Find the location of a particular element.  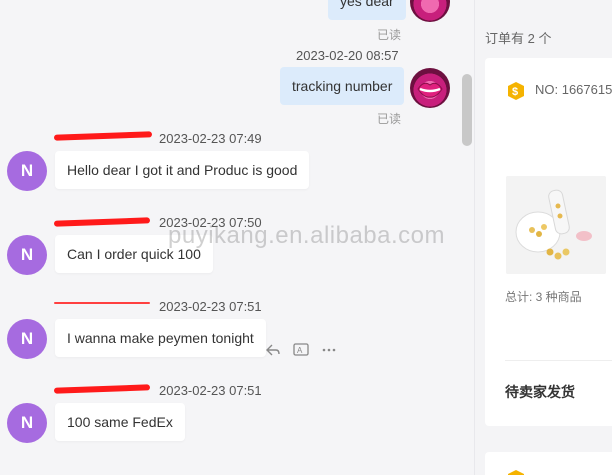

message-text: 100 same FedEx is located at coordinates (120, 422).